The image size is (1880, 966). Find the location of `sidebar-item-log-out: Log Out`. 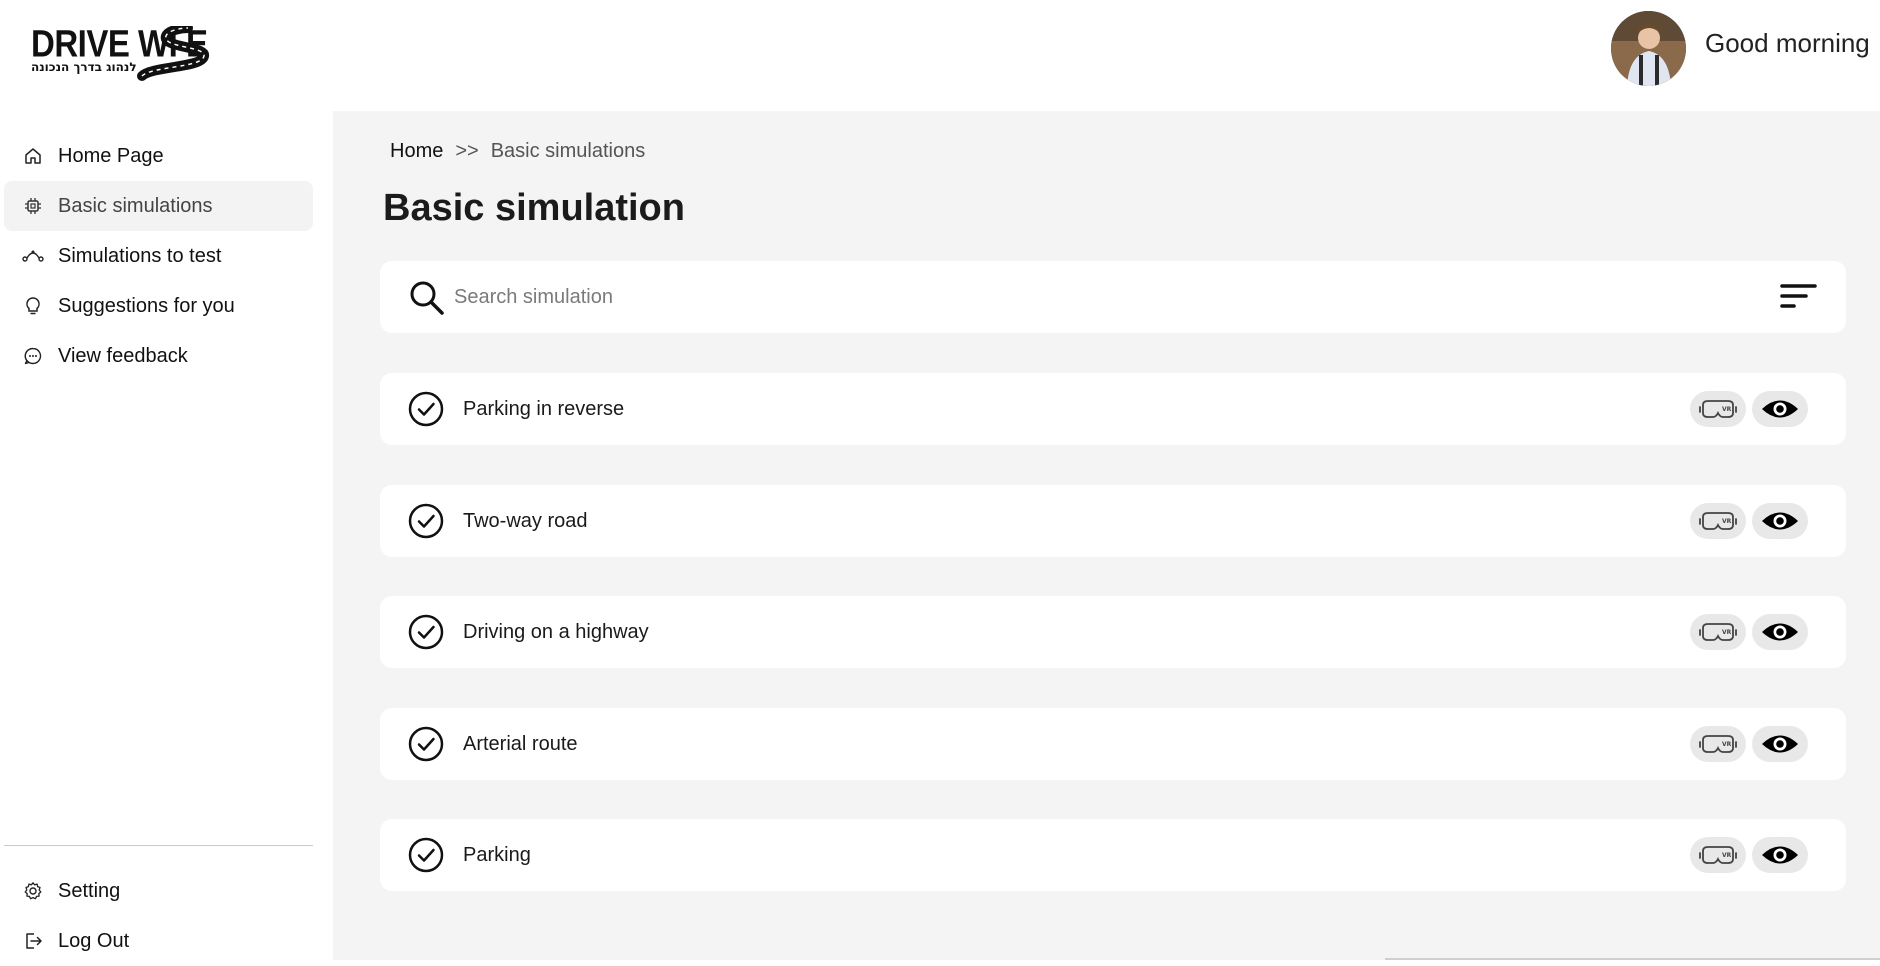

sidebar-item-log-out: Log Out is located at coordinates (158, 941).